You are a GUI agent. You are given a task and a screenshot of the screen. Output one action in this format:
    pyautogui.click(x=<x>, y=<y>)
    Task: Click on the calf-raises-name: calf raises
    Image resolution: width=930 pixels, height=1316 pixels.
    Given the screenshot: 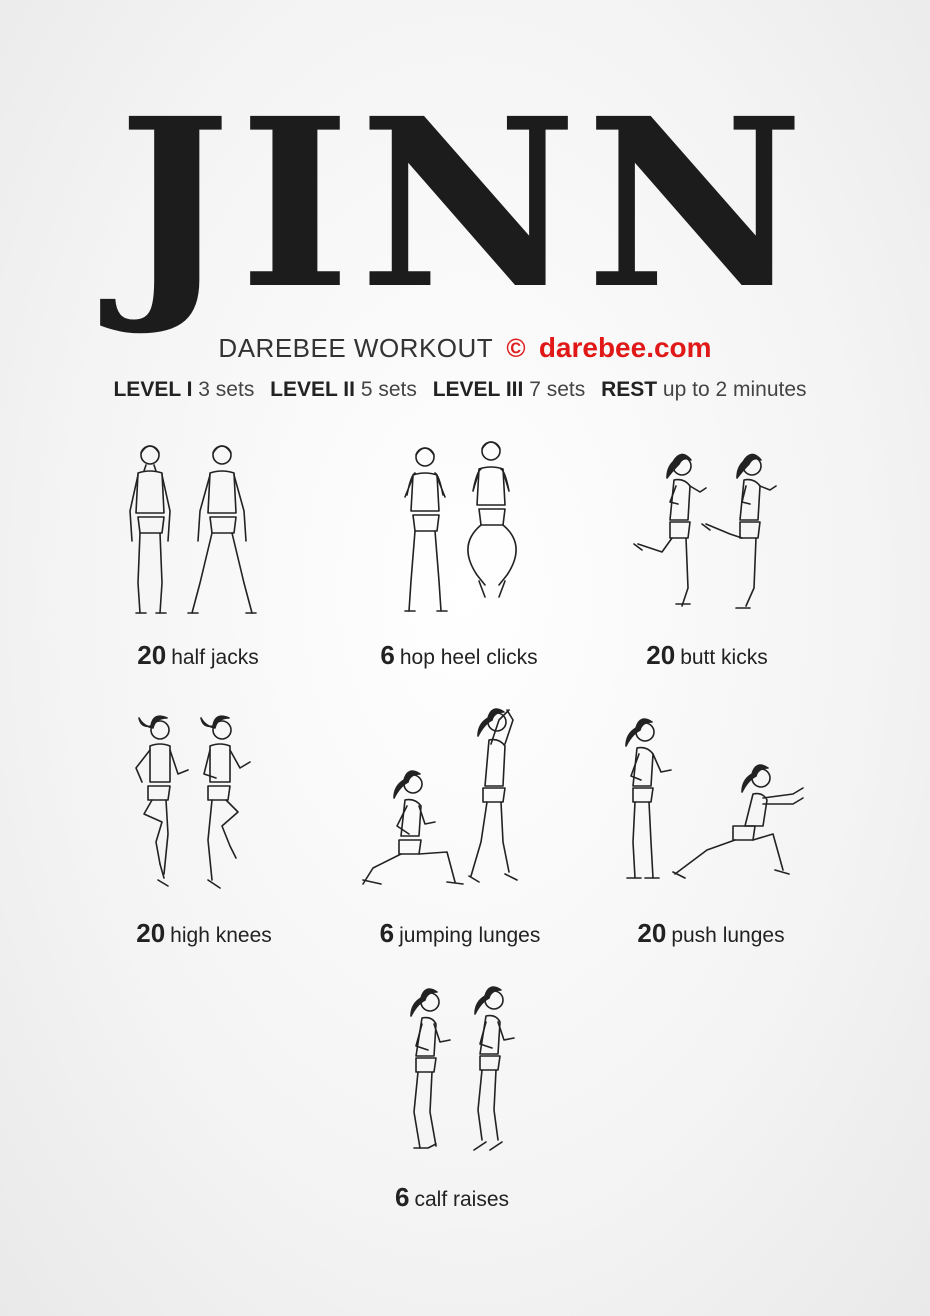 What is the action you would take?
    pyautogui.click(x=461, y=1199)
    